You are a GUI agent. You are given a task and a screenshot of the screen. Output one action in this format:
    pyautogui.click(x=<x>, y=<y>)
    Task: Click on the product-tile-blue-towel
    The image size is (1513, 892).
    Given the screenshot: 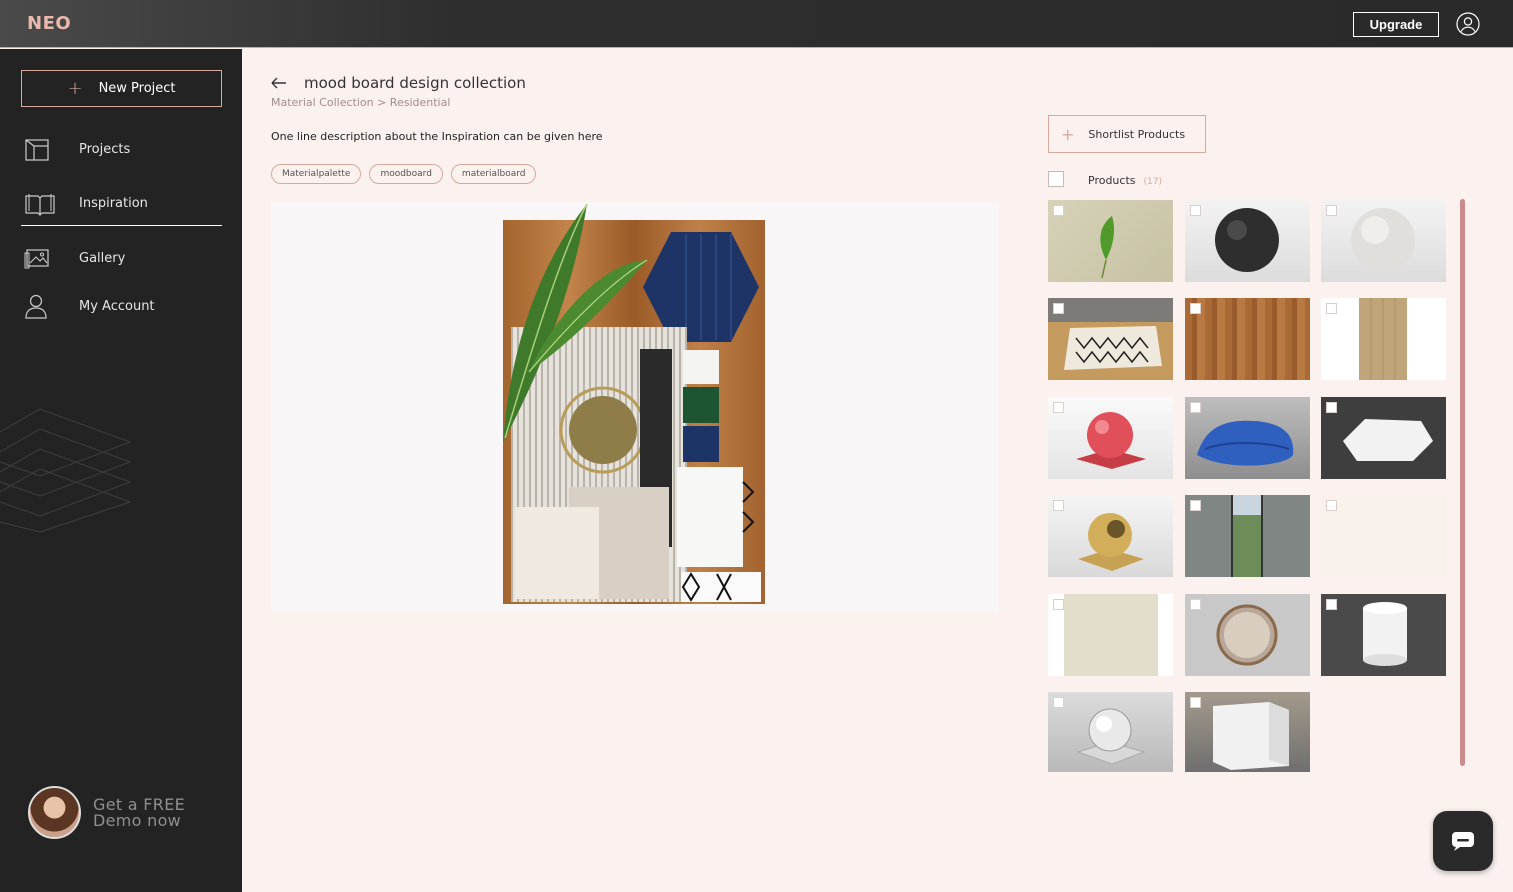 What is the action you would take?
    pyautogui.click(x=1247, y=438)
    